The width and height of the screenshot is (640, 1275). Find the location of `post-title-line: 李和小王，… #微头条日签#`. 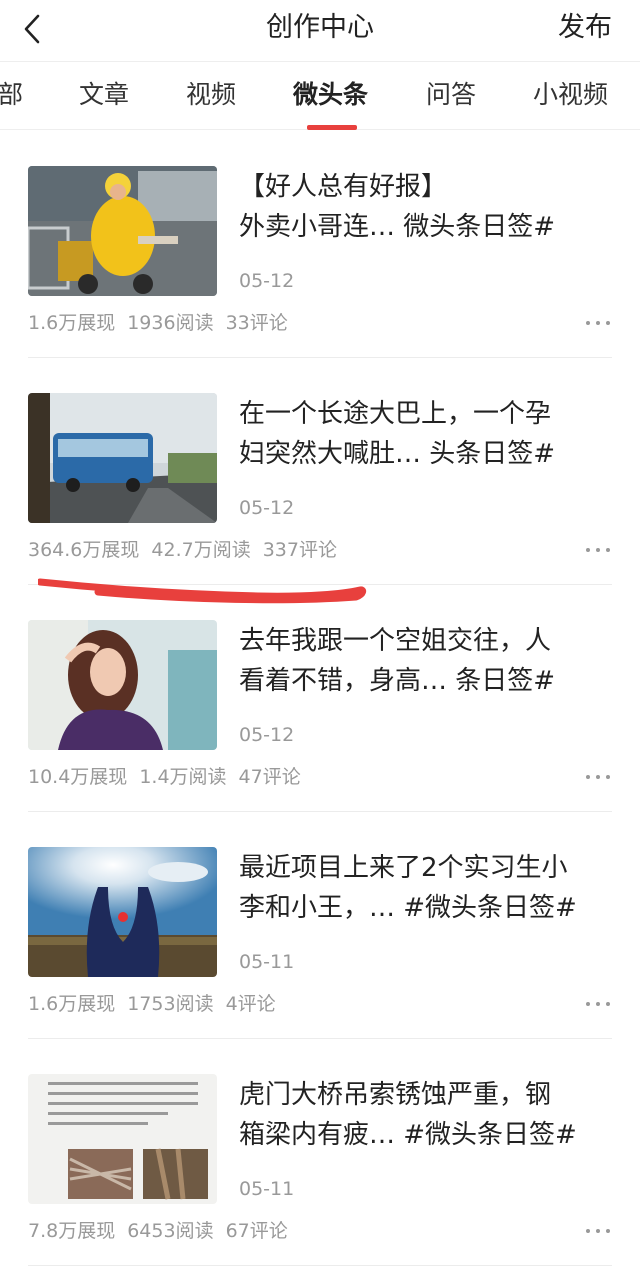

post-title-line: 李和小王，… #微头条日签# is located at coordinates (408, 908).